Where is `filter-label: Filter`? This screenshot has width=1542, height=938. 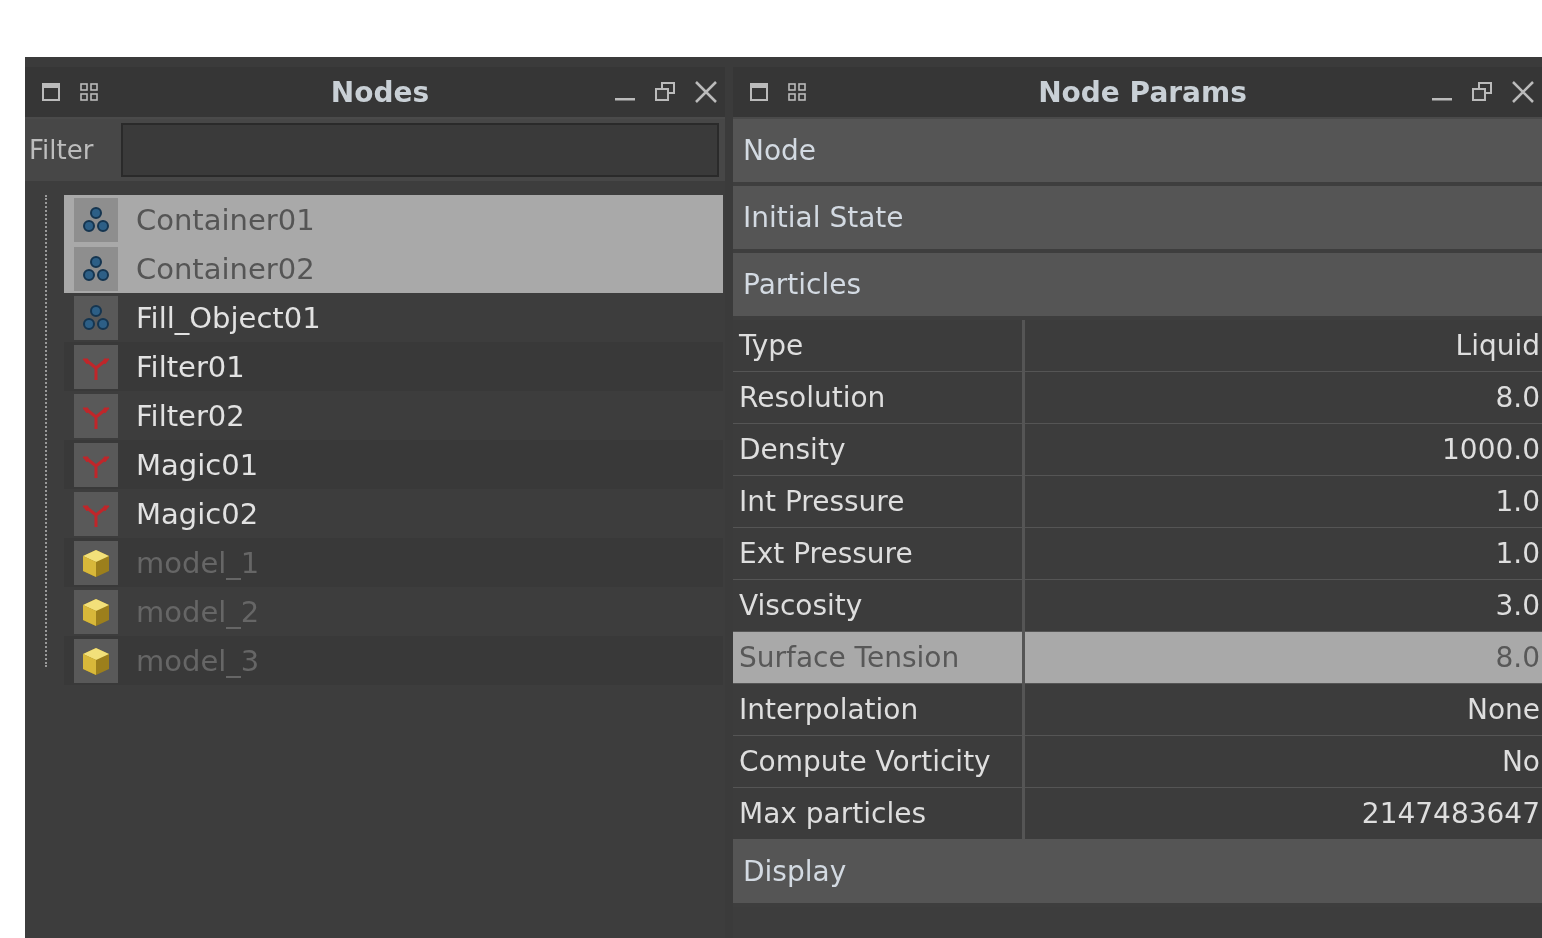
filter-label: Filter is located at coordinates (61, 150).